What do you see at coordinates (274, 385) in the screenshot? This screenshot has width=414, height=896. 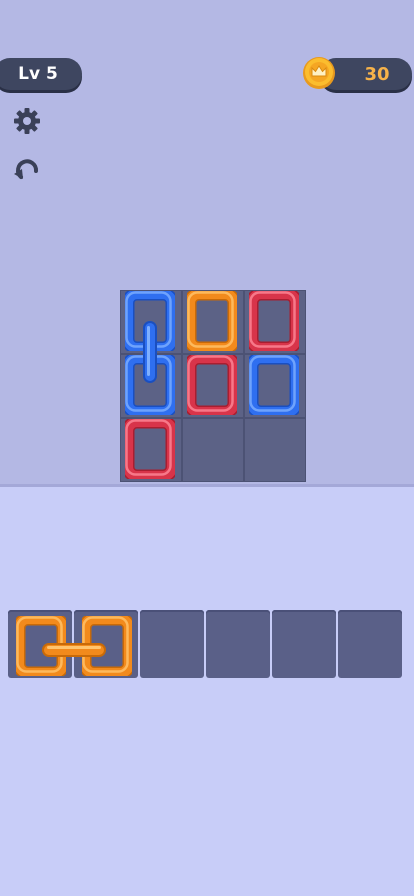 I see `blue-link` at bounding box center [274, 385].